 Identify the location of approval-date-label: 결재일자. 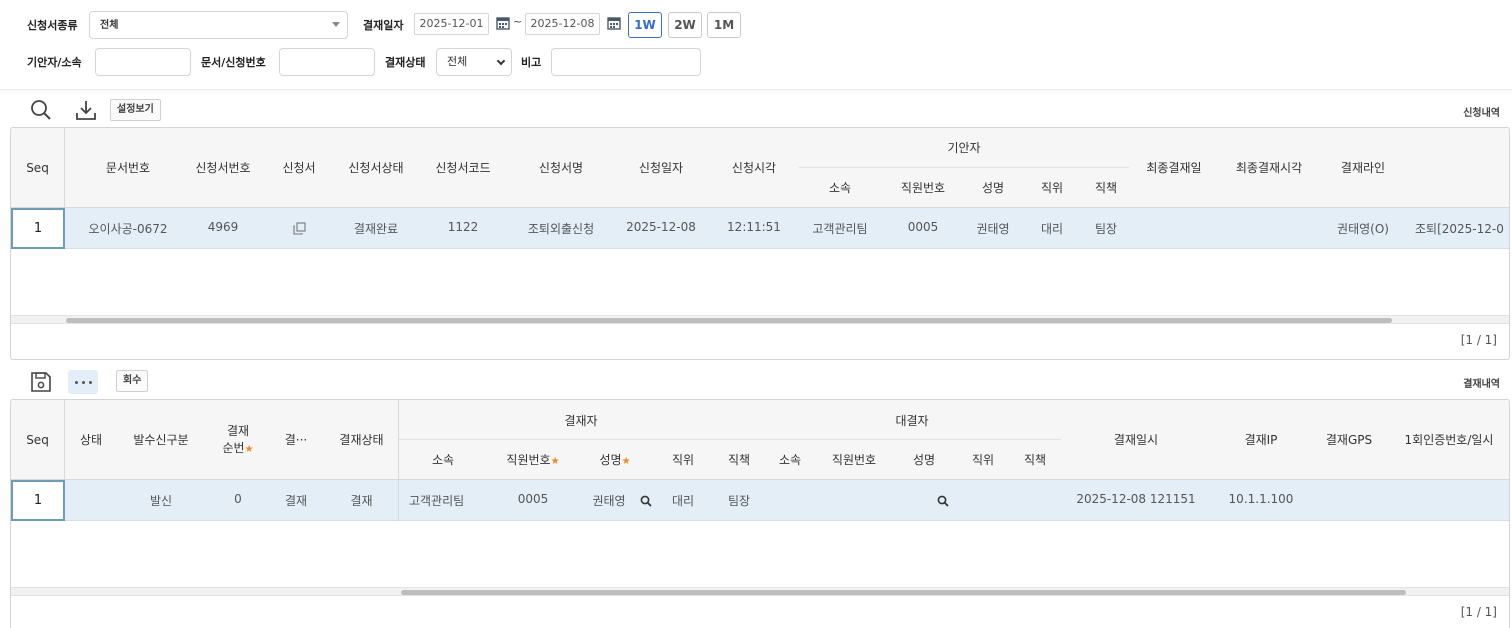
(383, 25).